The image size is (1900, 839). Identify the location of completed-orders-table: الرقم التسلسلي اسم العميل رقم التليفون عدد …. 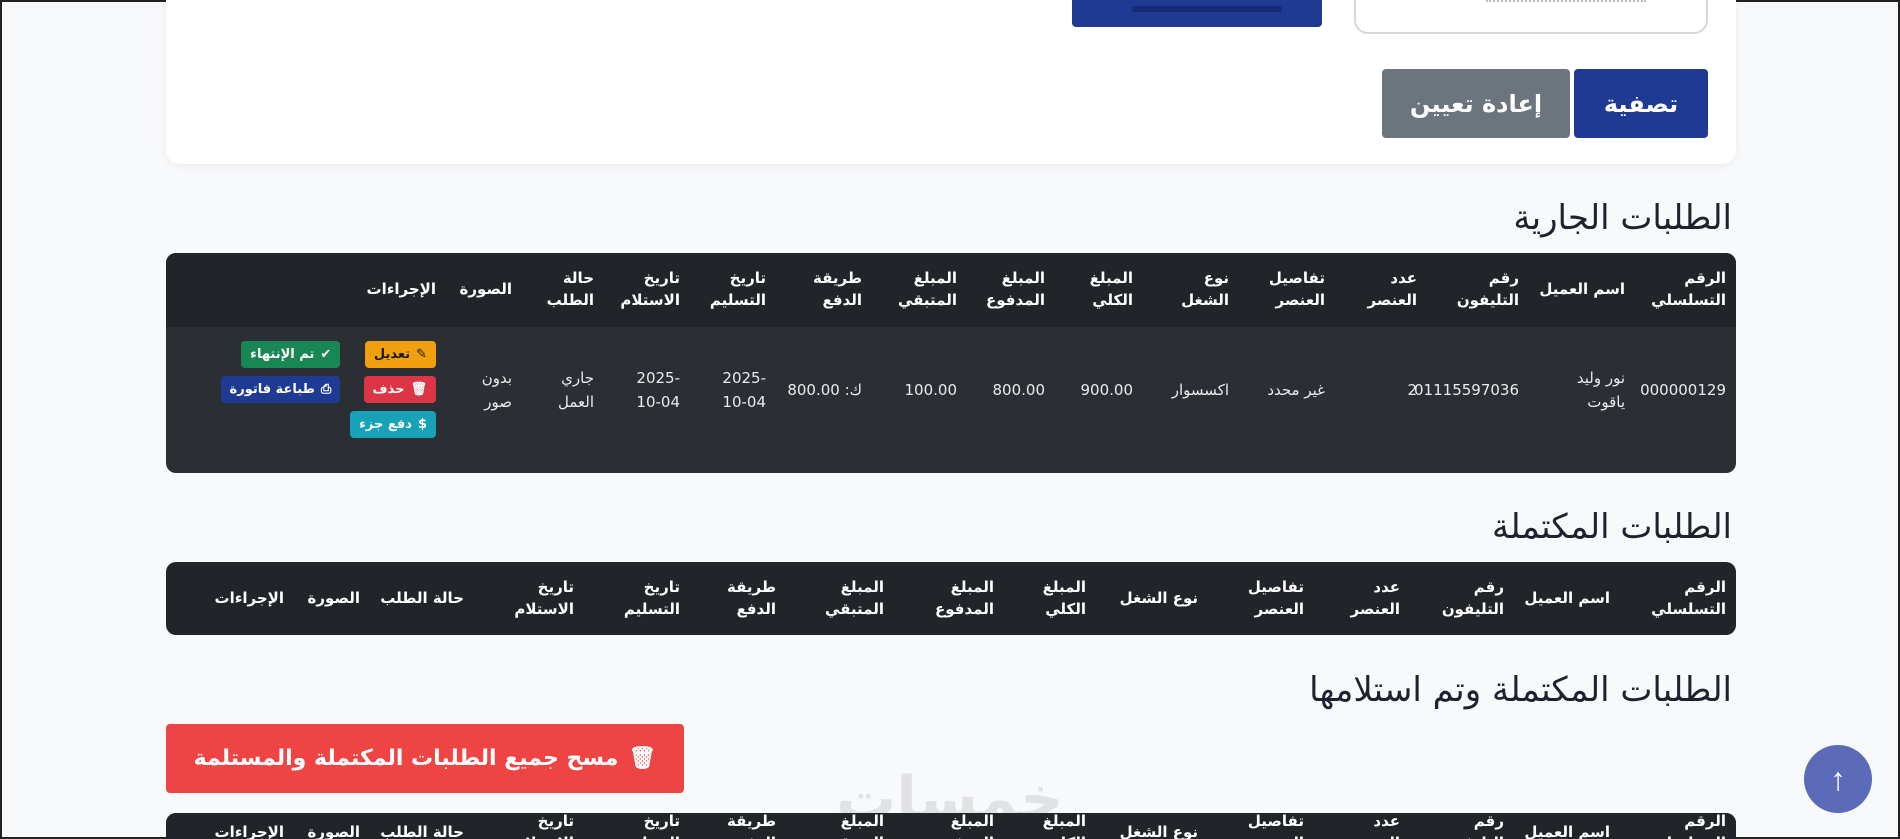
(951, 598).